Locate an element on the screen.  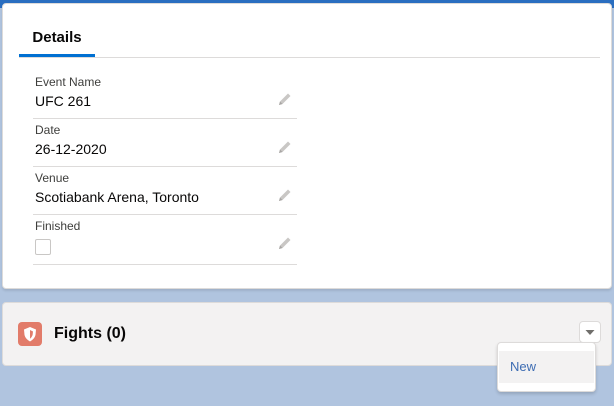
related-list-title: Fights (0) is located at coordinates (90, 334).